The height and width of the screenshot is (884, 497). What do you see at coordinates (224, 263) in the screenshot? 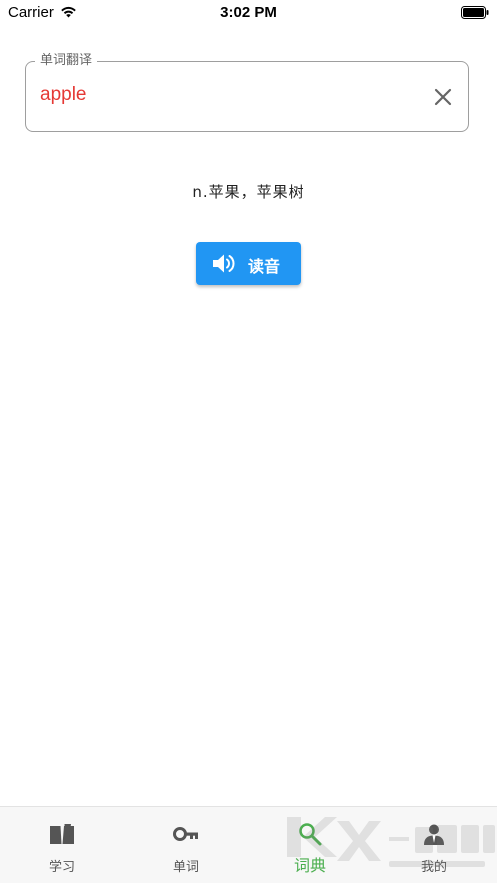
I see `speaker-icon` at bounding box center [224, 263].